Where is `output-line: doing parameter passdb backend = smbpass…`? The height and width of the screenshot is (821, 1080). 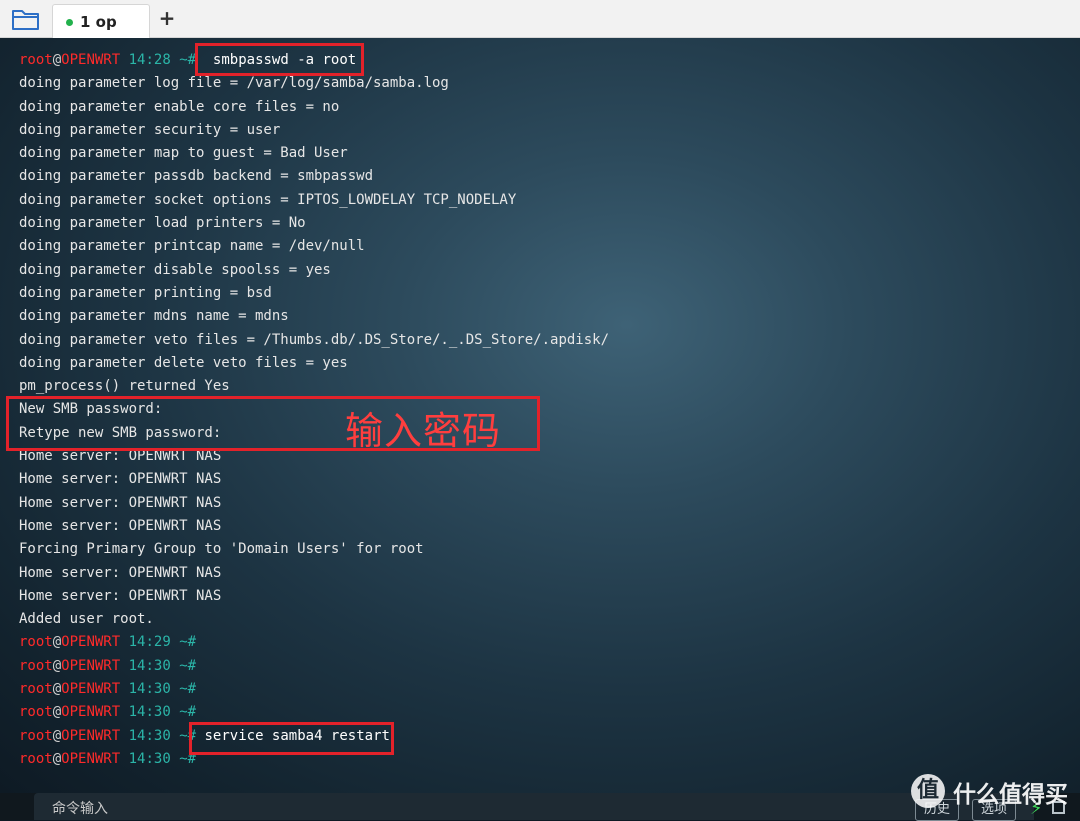
output-line: doing parameter passdb backend = smbpass… is located at coordinates (196, 176).